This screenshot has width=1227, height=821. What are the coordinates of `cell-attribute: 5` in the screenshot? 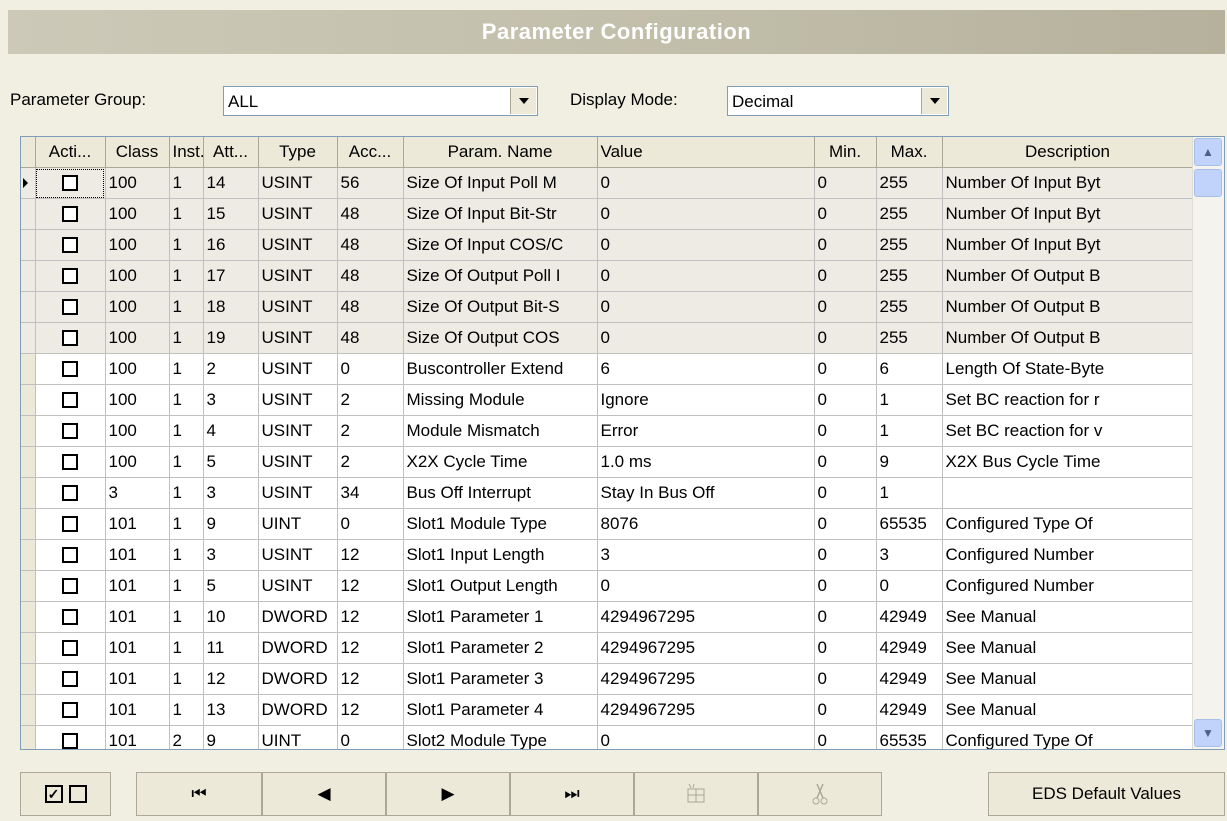 It's located at (231, 586).